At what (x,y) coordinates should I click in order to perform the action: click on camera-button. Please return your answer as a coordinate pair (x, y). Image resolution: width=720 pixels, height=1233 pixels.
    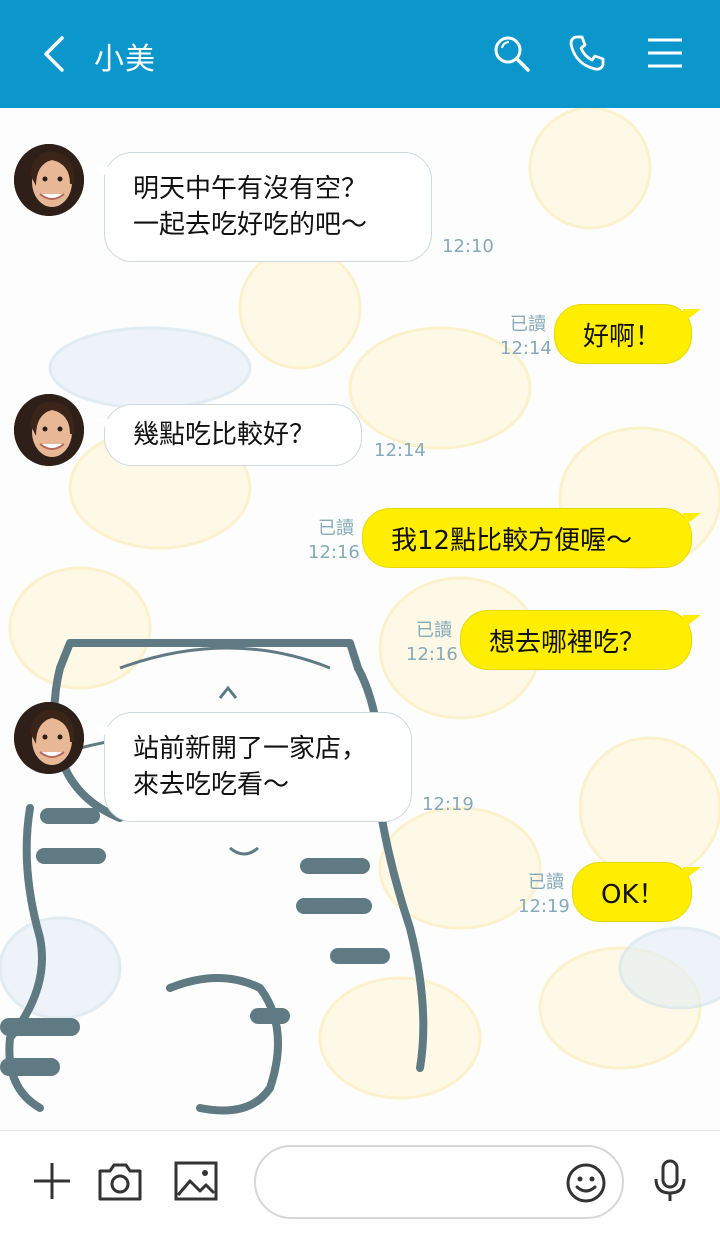
    Looking at the image, I should click on (120, 1181).